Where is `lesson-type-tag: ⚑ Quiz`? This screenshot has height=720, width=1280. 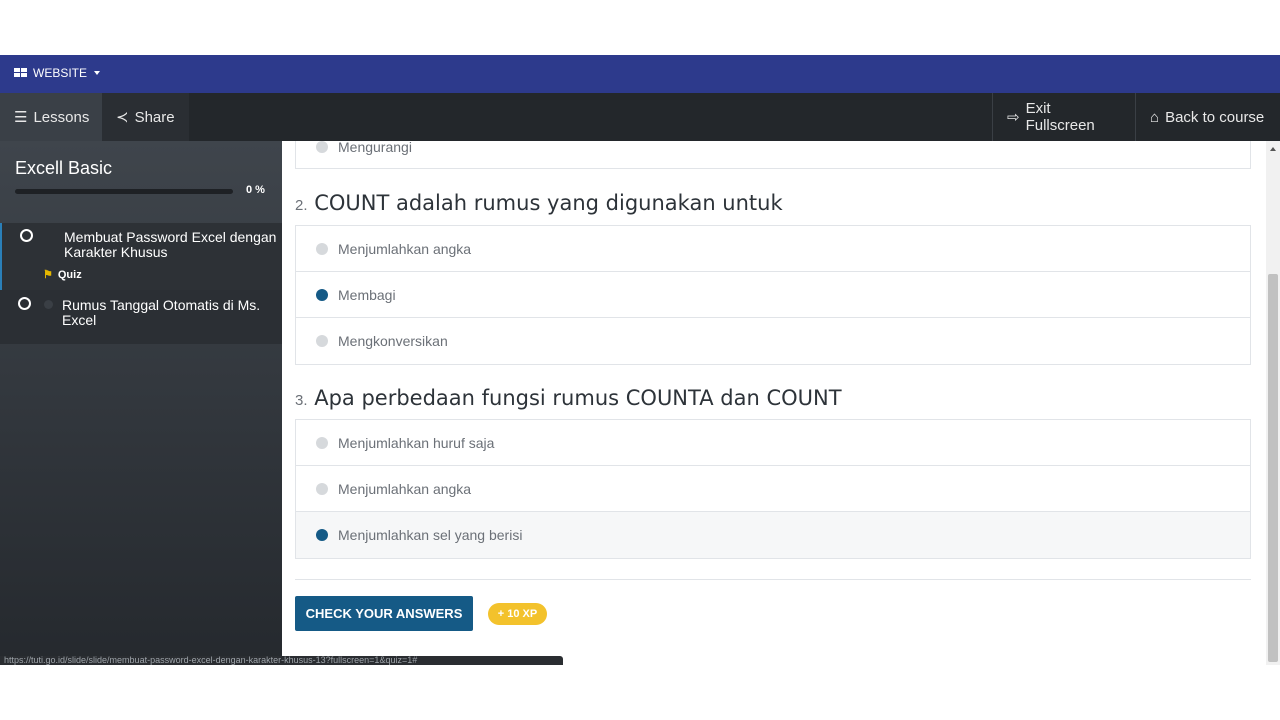
lesson-type-tag: ⚑ Quiz is located at coordinates (62, 275).